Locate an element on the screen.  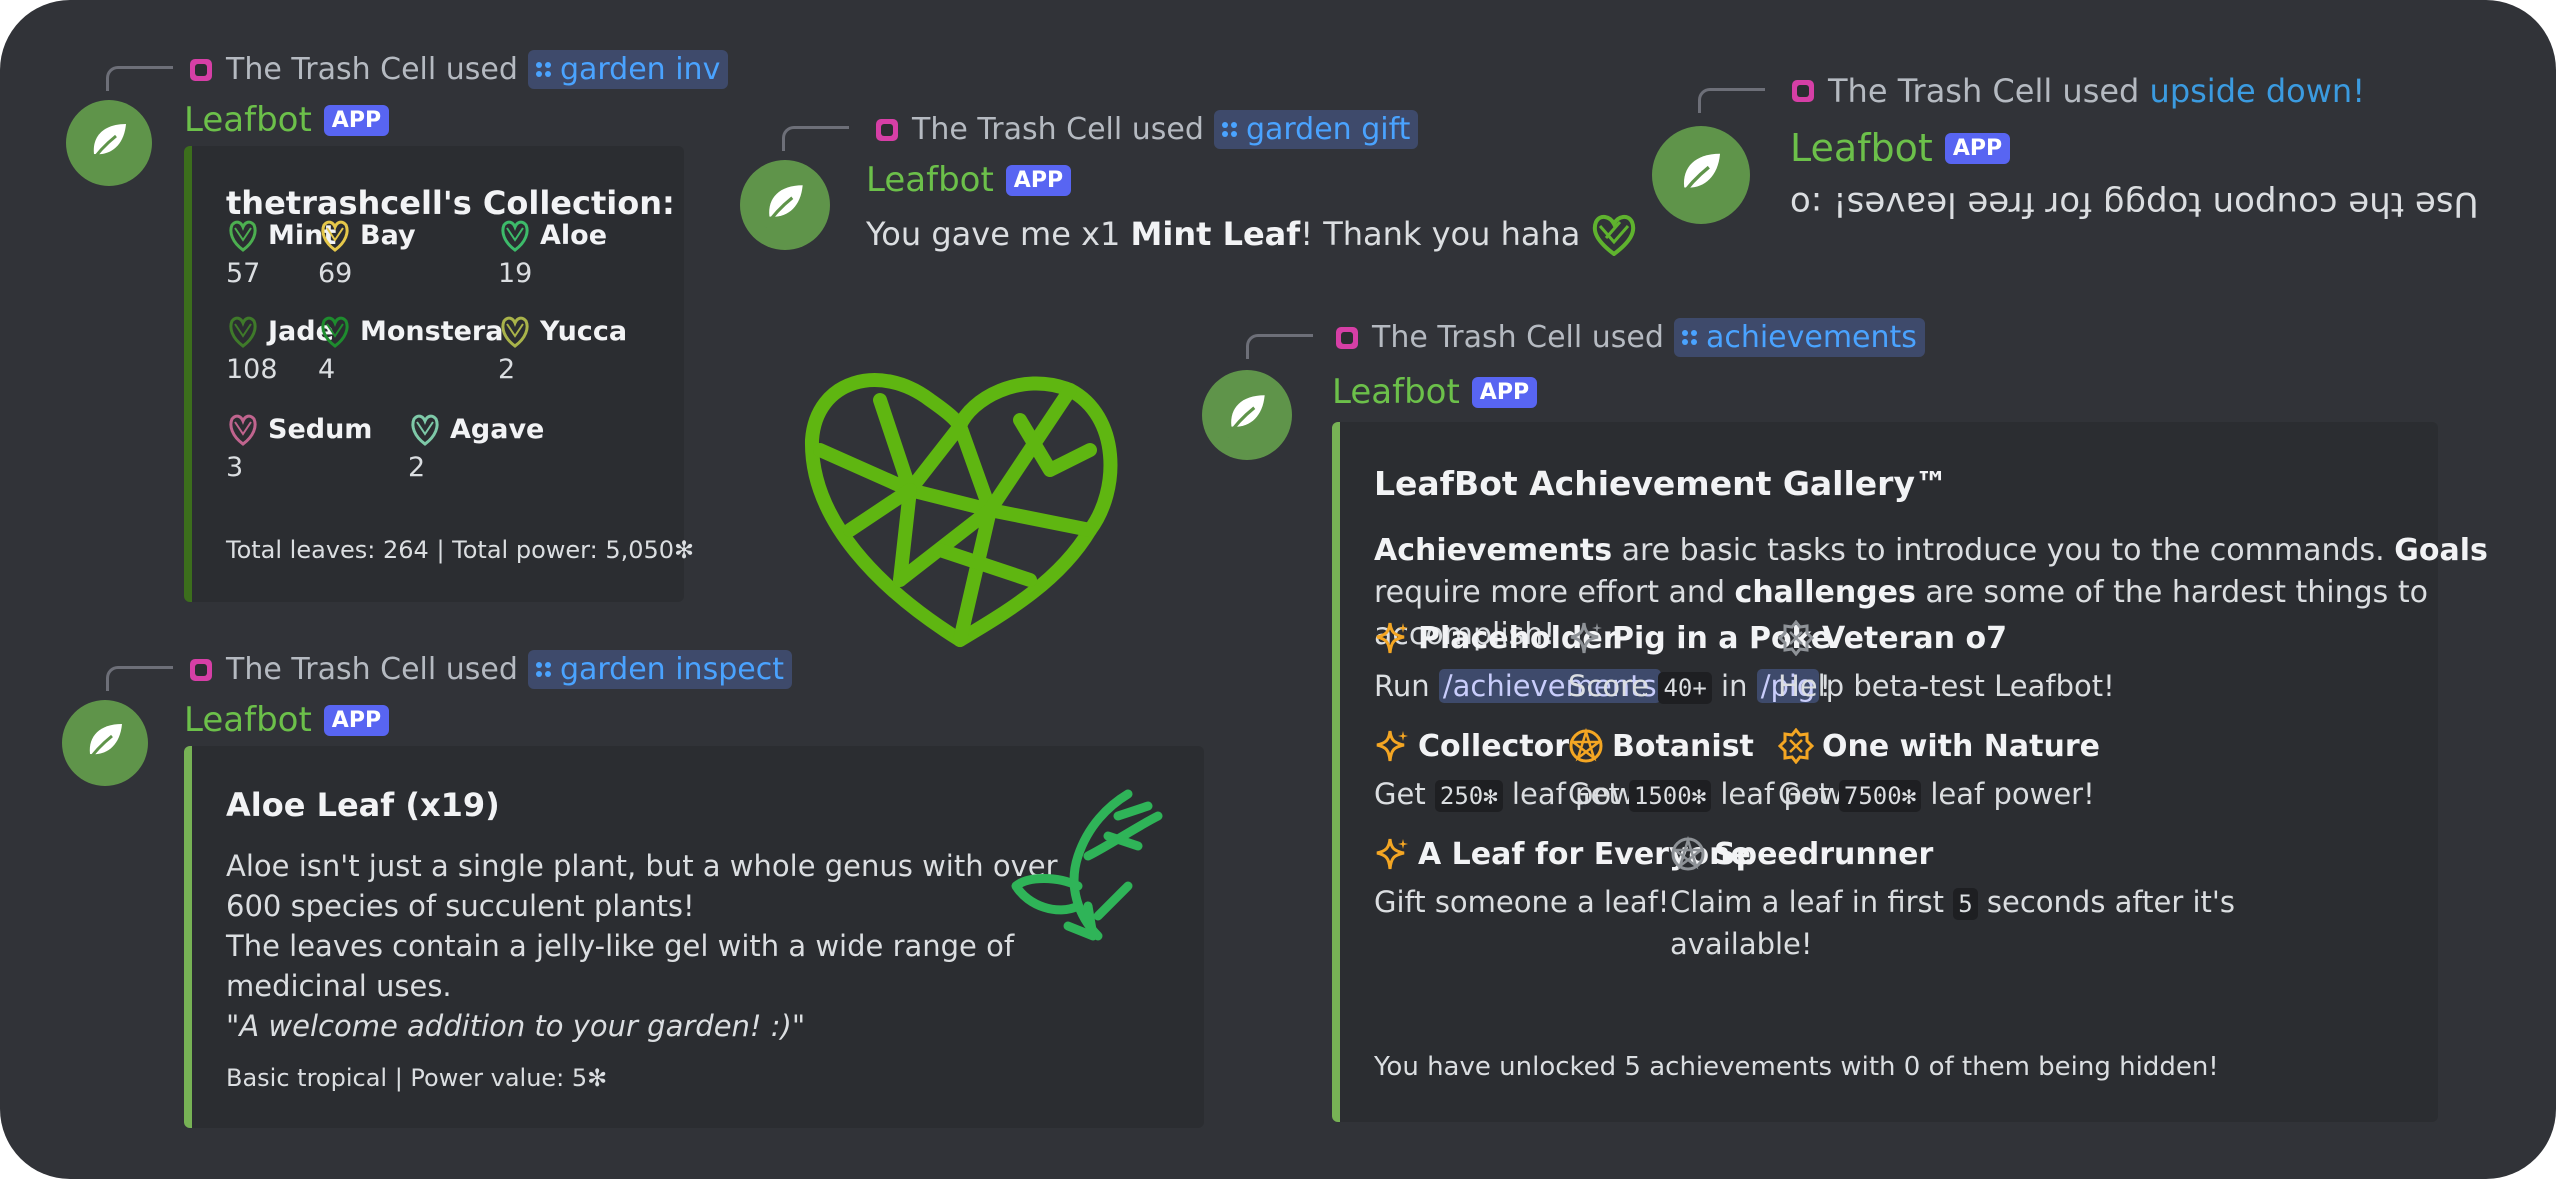
achievement-collector: Collector is located at coordinates (1471, 746).